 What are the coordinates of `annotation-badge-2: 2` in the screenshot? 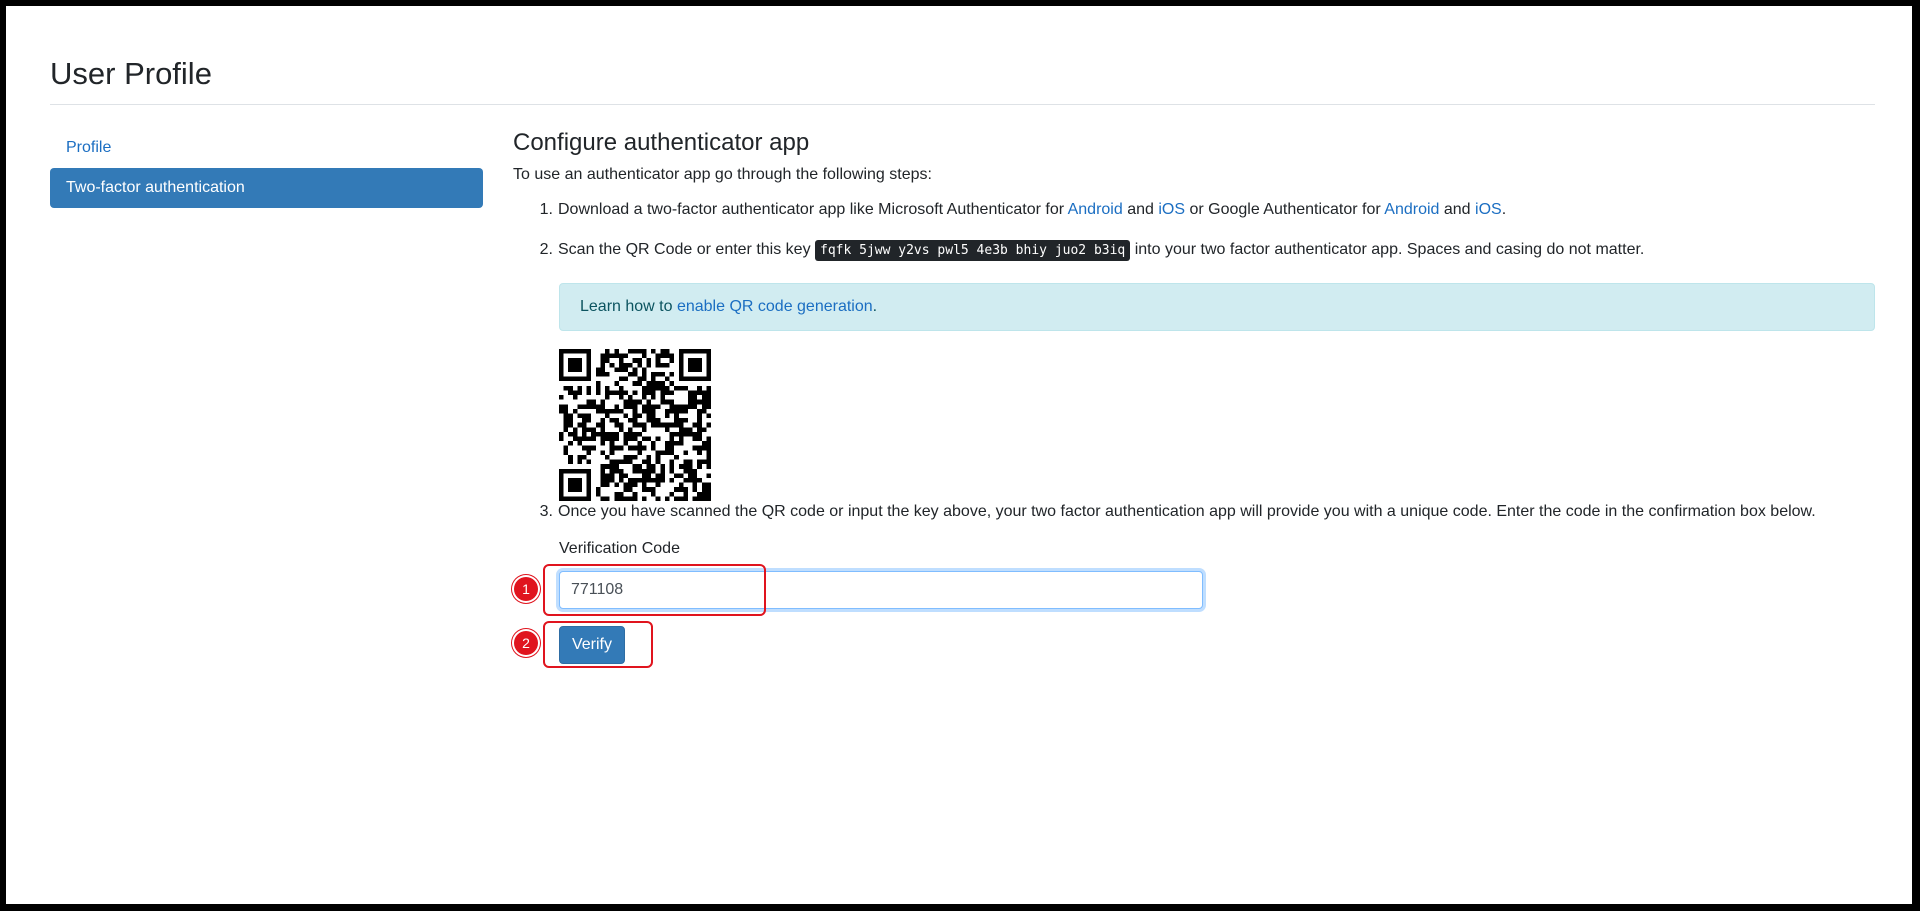 It's located at (526, 643).